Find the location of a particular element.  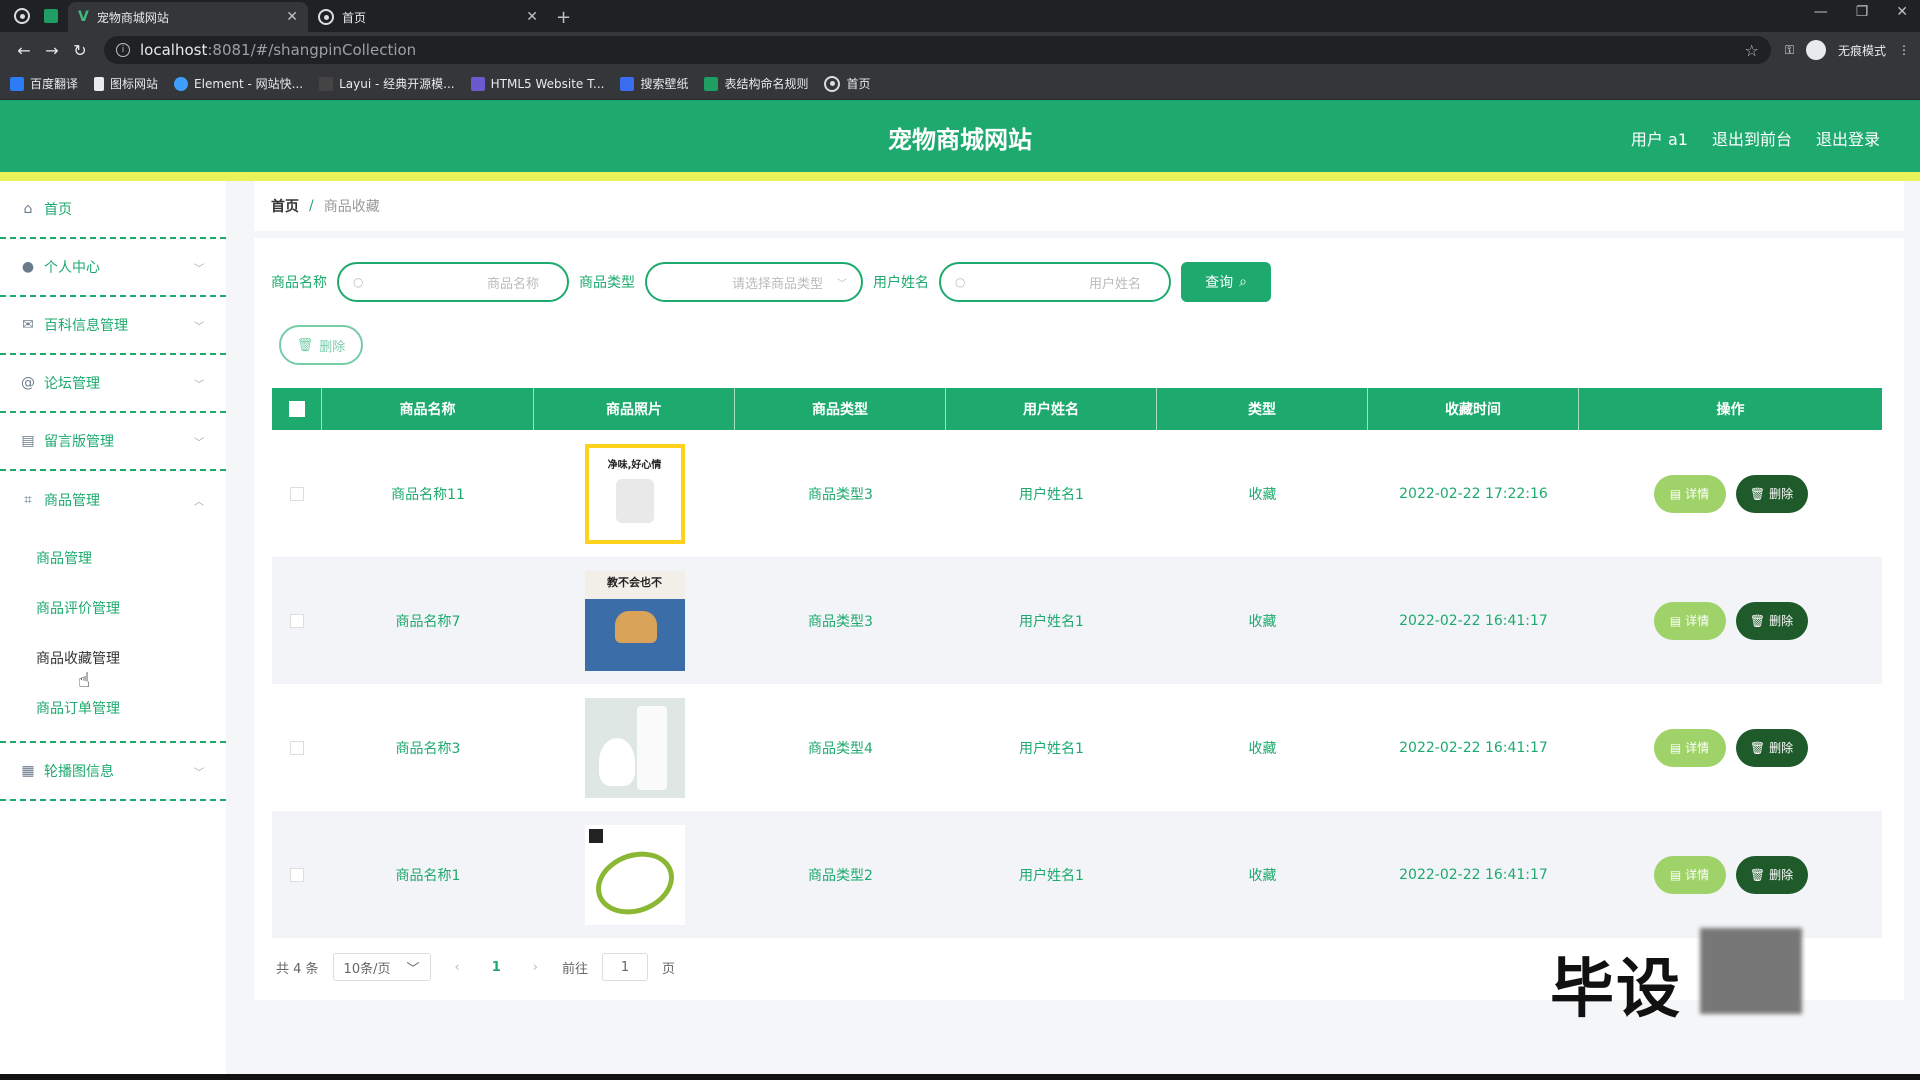

submenu-item-product-reviews: 商品评价管理 is located at coordinates (113, 608).